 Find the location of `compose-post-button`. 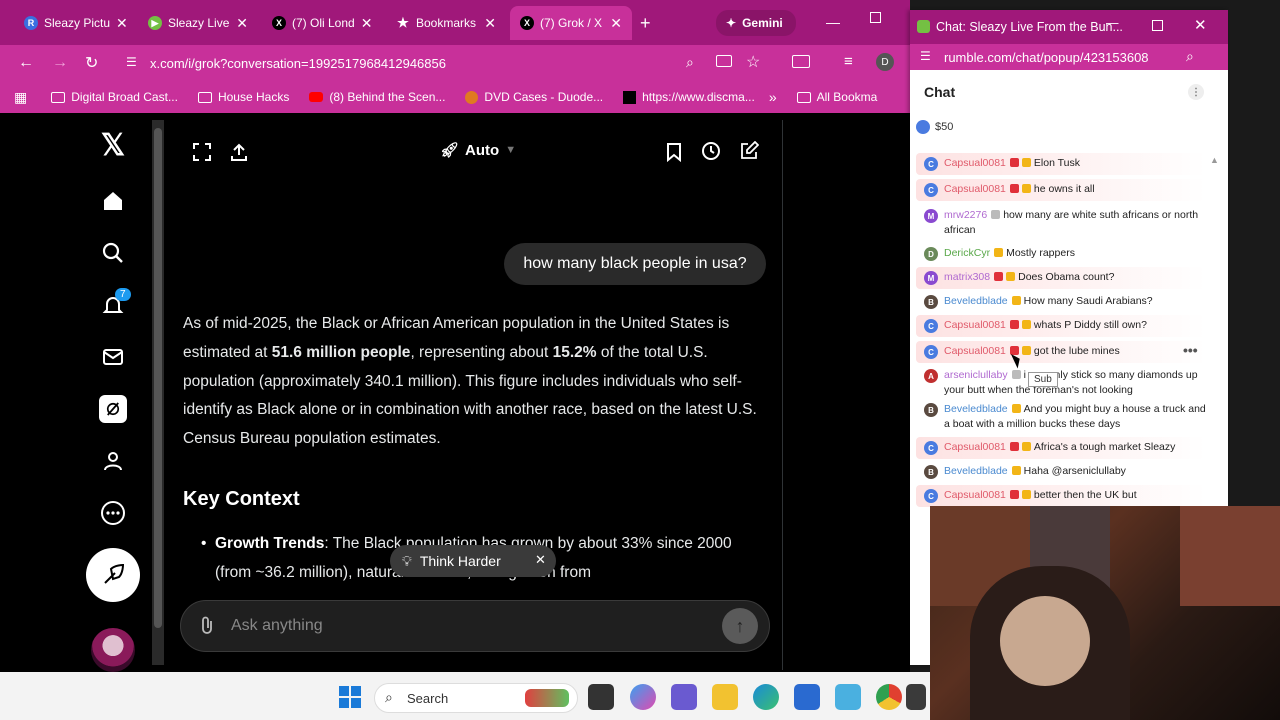

compose-post-button is located at coordinates (113, 575).